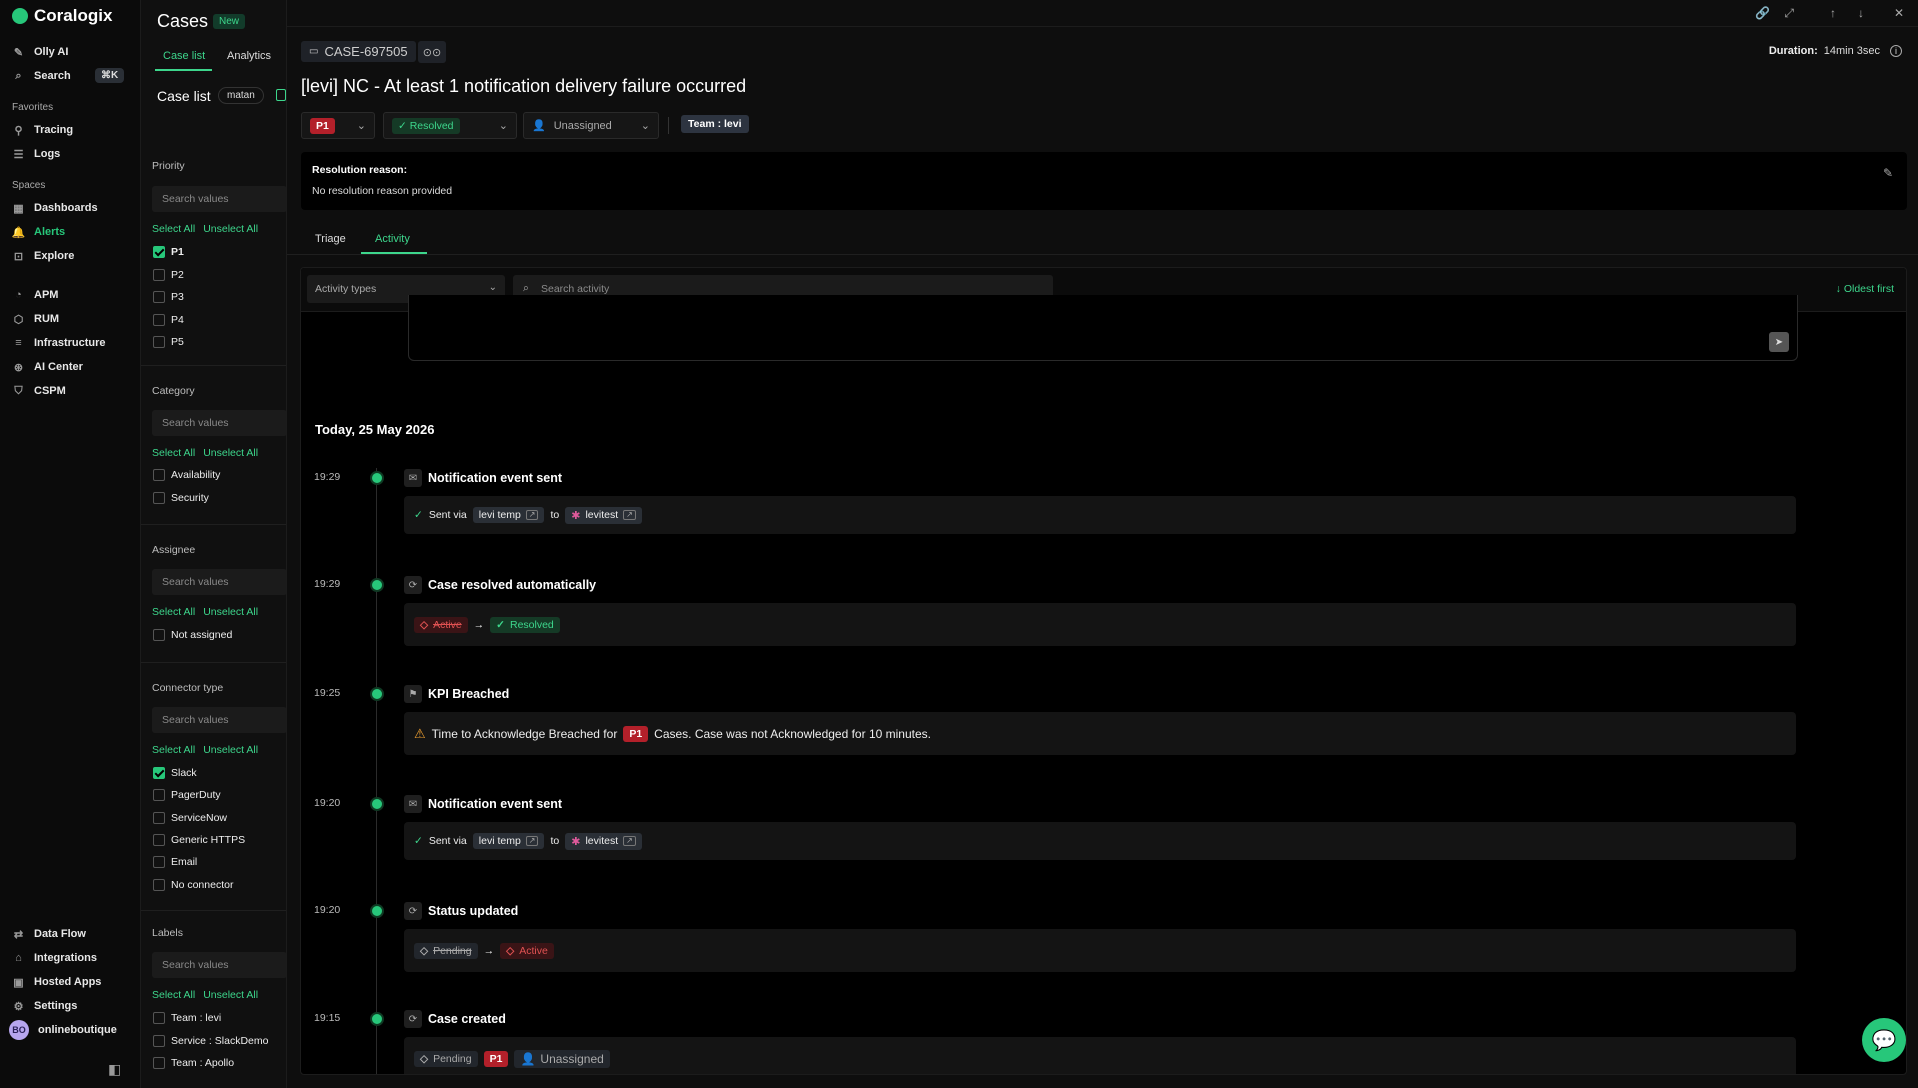  Describe the element at coordinates (1100, 1055) in the screenshot. I see `event-card: ◇ Pending P1 👤 Unassigned` at that location.